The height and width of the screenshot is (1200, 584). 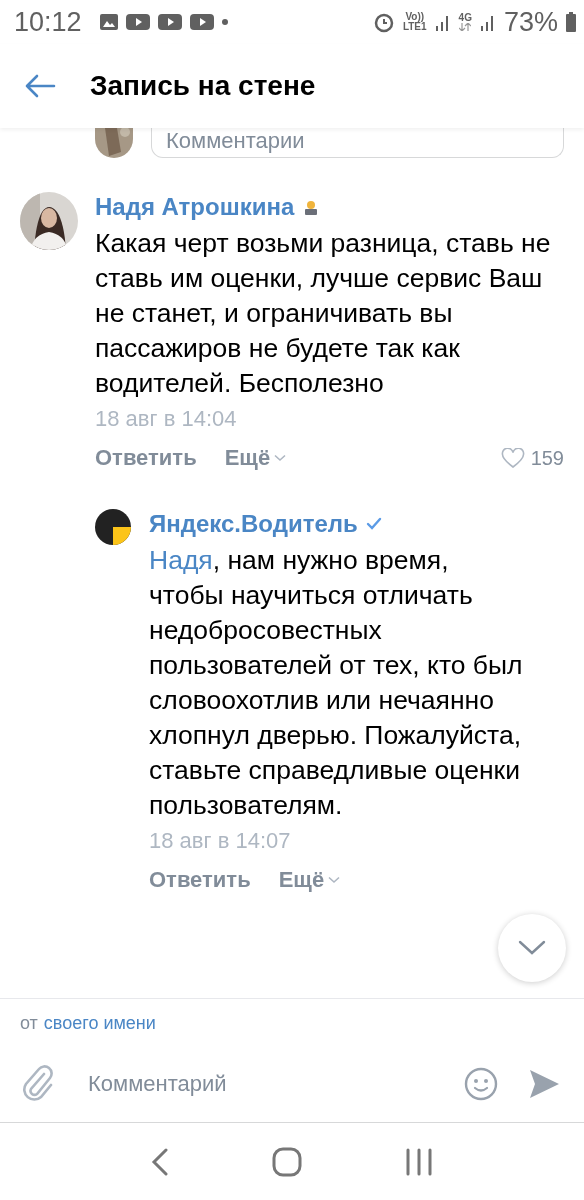 What do you see at coordinates (108, 22) in the screenshot?
I see `image-icon` at bounding box center [108, 22].